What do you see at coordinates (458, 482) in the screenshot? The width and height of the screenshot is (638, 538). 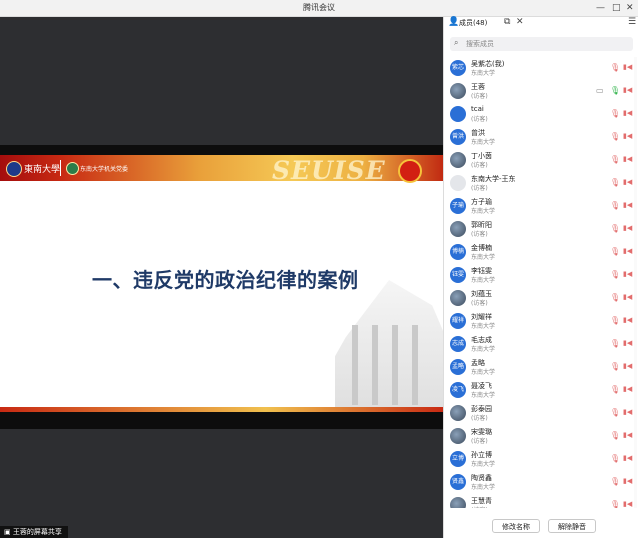 I see `avatar: 贤鑫` at bounding box center [458, 482].